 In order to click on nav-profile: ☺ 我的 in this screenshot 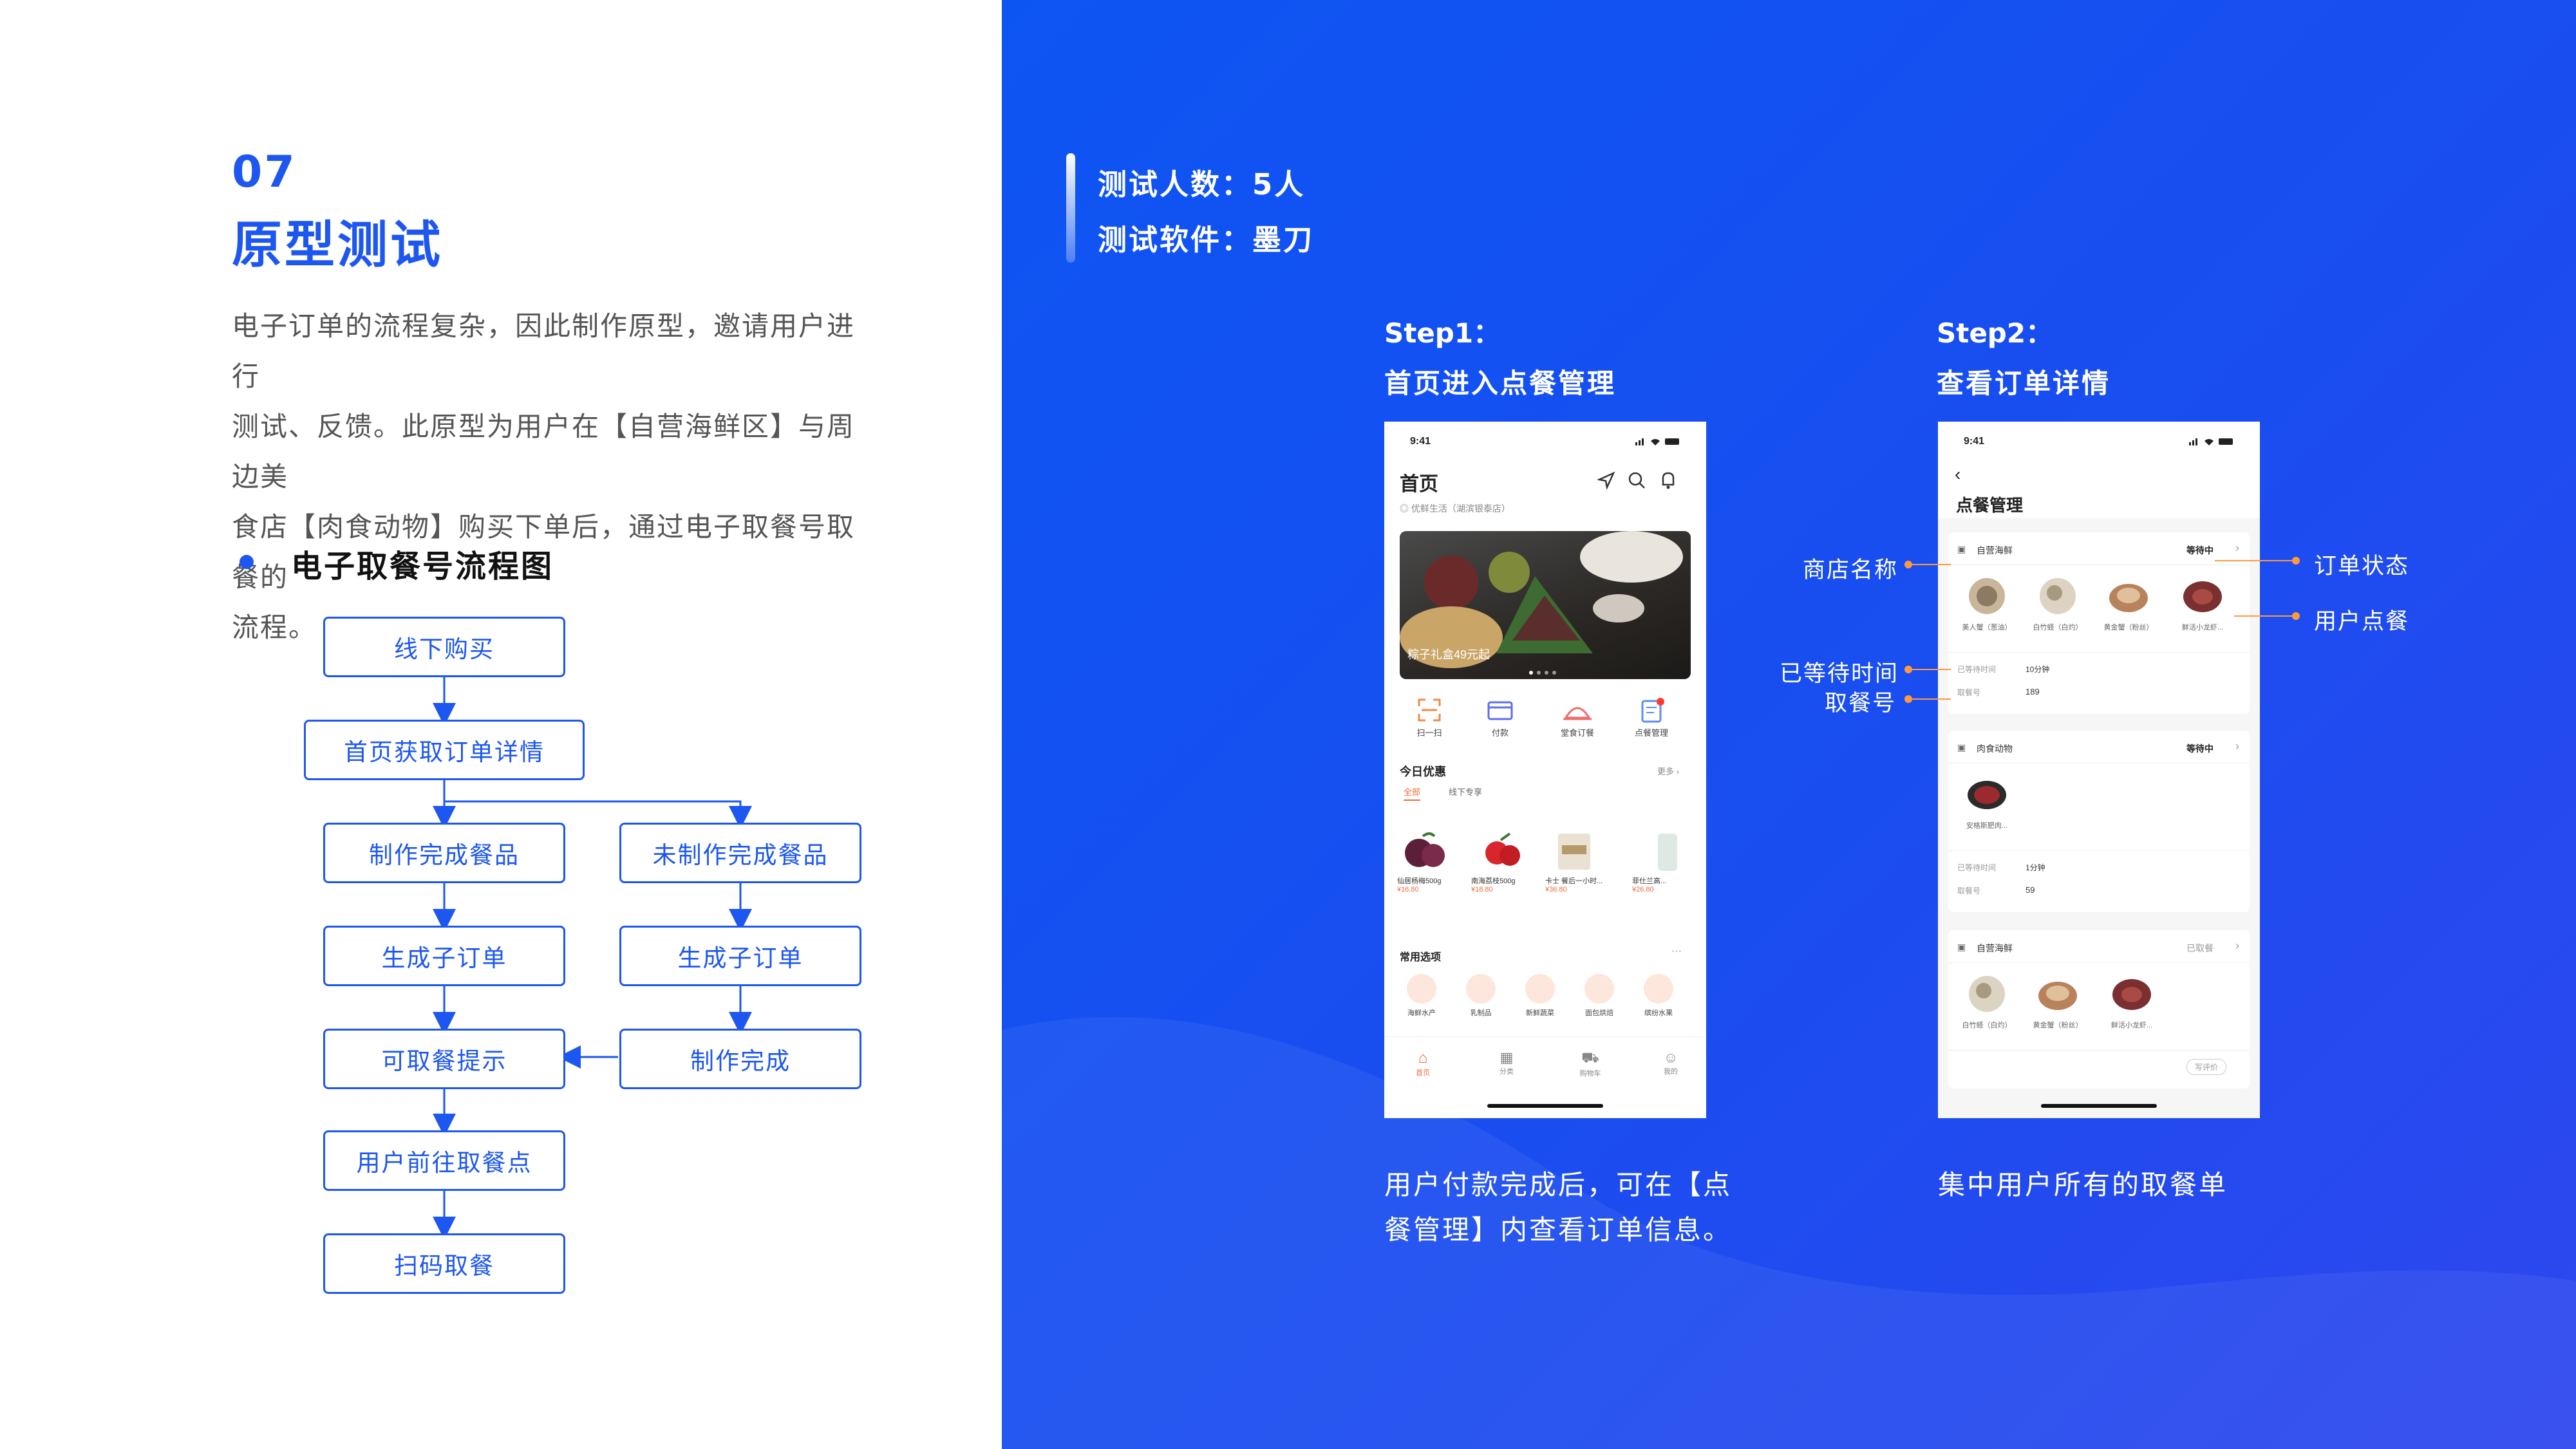, I will do `click(1670, 1062)`.